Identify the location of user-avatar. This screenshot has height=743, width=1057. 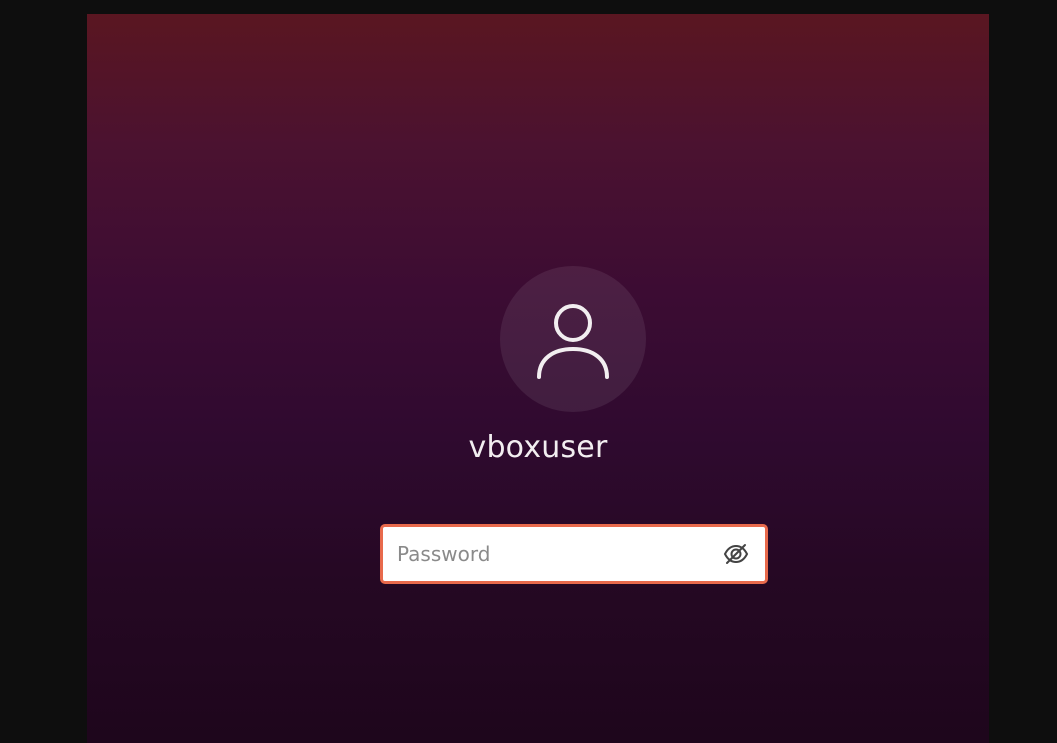
(573, 339).